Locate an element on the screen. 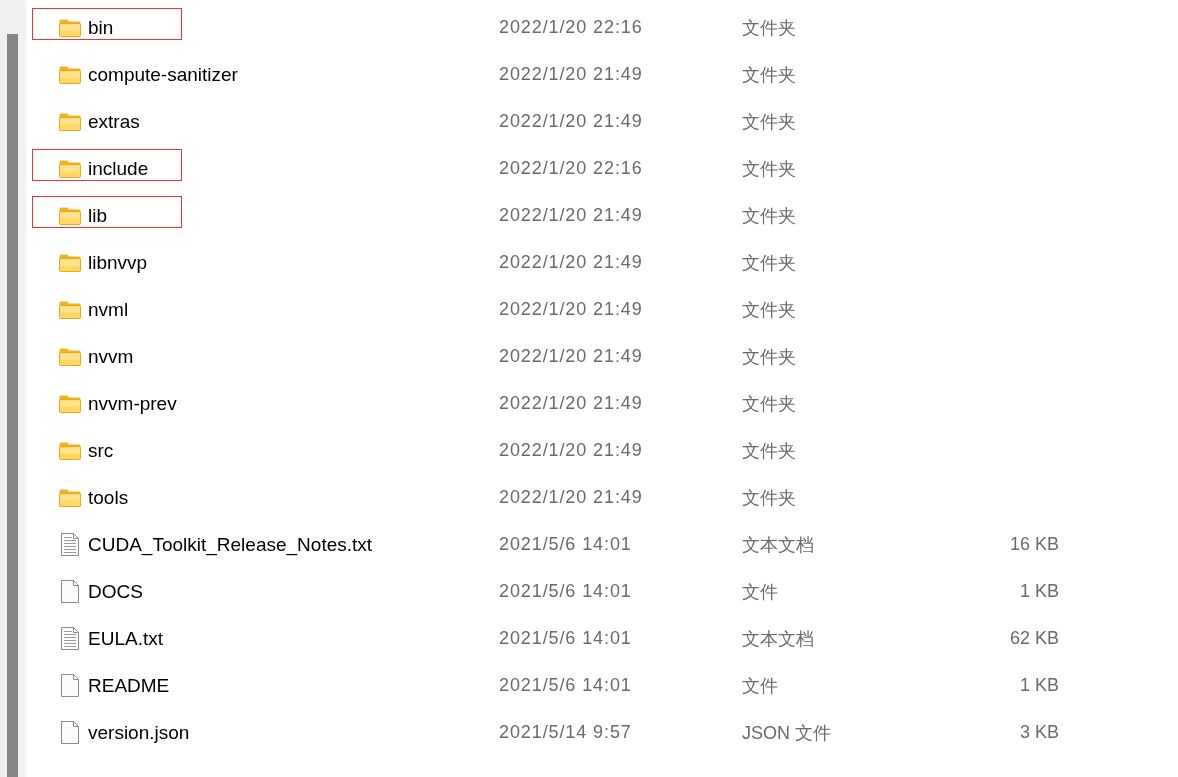  file-name: README is located at coordinates (129, 685).